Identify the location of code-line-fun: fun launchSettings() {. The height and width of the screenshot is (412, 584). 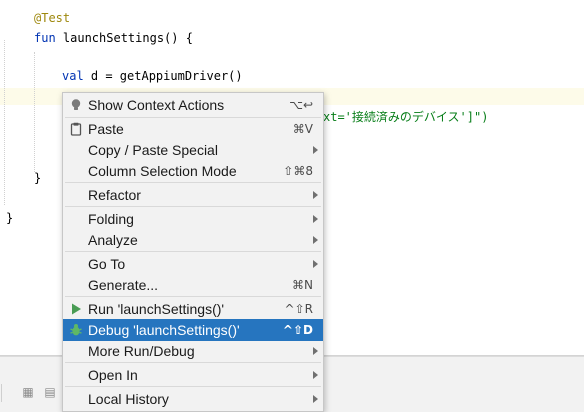
(113, 38).